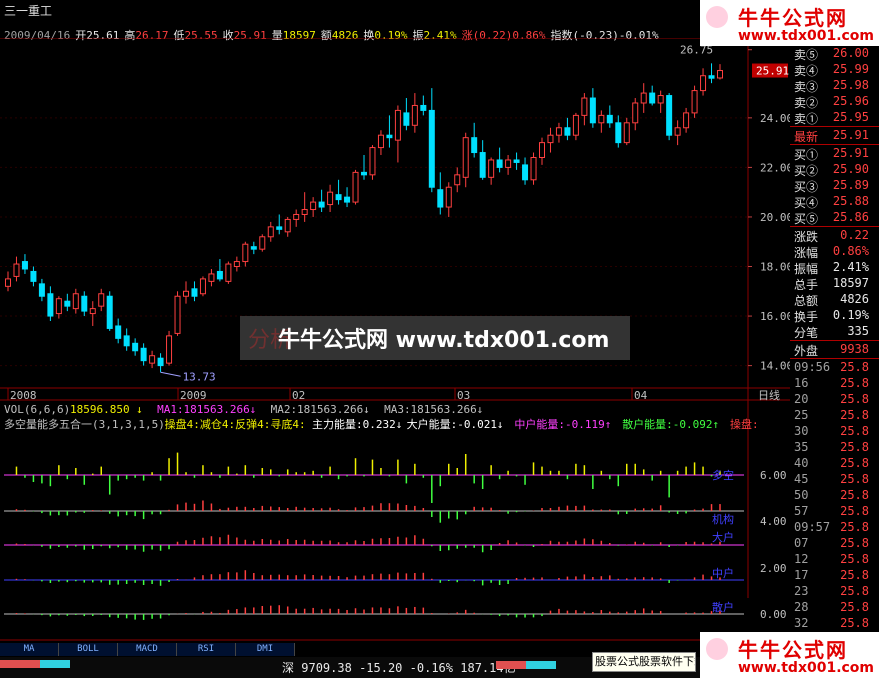 Image resolution: width=879 pixels, height=678 pixels. What do you see at coordinates (834, 186) in the screenshot?
I see `order-book-row: 买③ 25.89` at bounding box center [834, 186].